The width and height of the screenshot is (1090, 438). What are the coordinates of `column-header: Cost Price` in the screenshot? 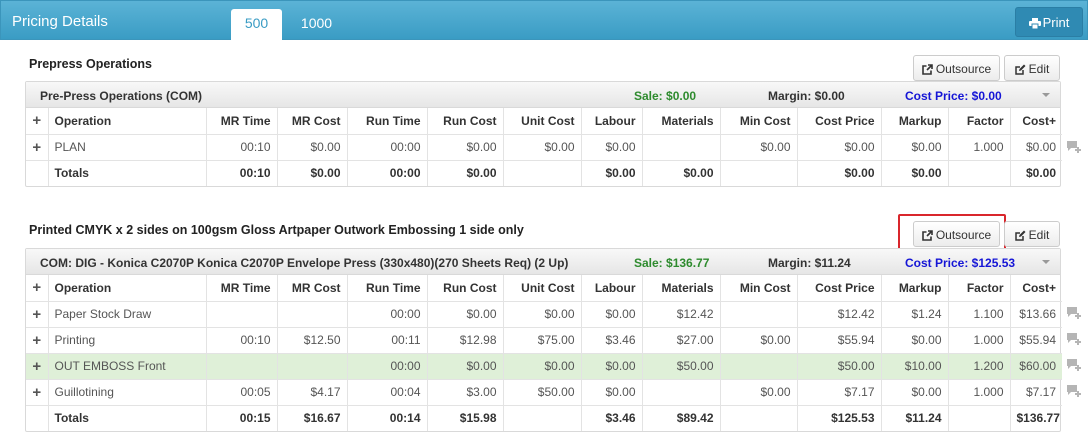 It's located at (839, 288).